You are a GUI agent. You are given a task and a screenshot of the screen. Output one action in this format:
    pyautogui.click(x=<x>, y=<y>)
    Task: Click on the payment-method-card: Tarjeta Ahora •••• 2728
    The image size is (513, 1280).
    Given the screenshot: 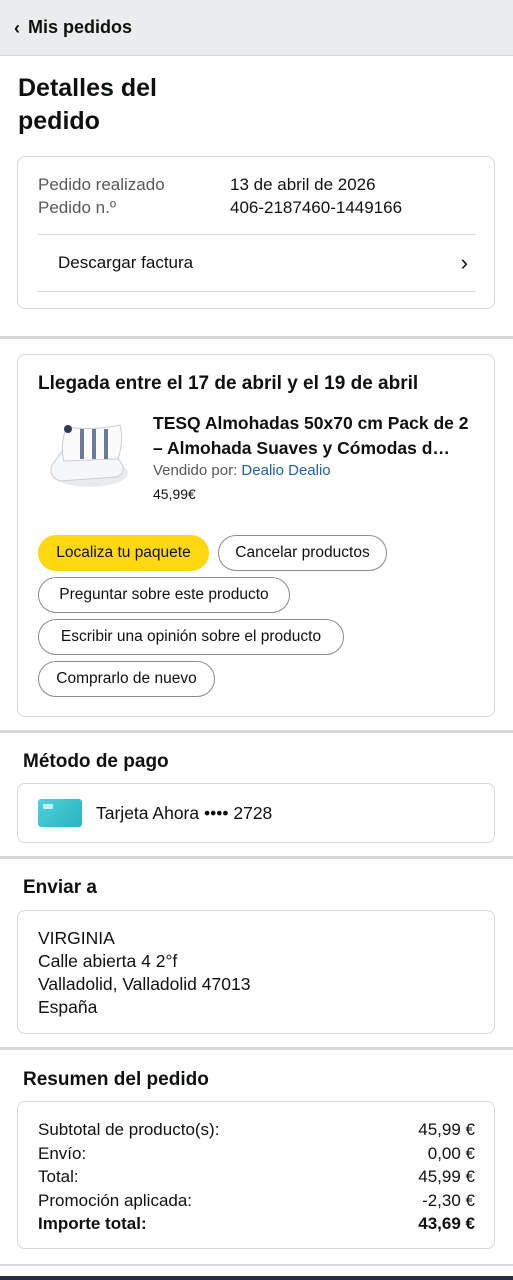 What is the action you would take?
    pyautogui.click(x=256, y=813)
    